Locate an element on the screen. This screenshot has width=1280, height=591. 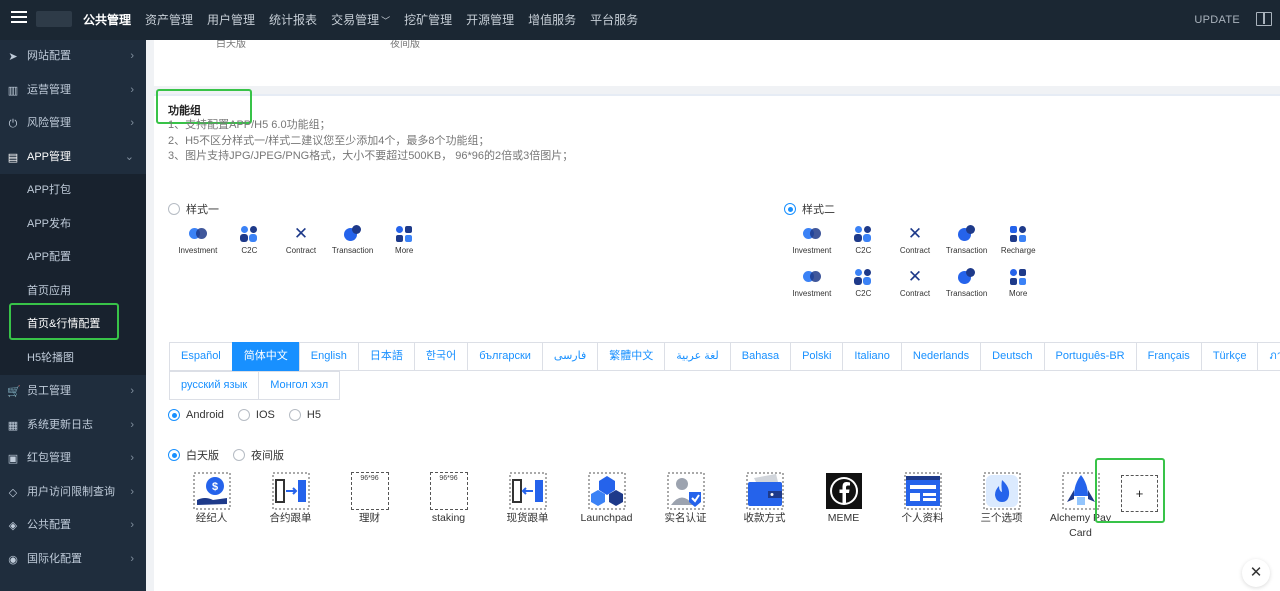
top-nav-item: 平台服务 is located at coordinates (614, 20).